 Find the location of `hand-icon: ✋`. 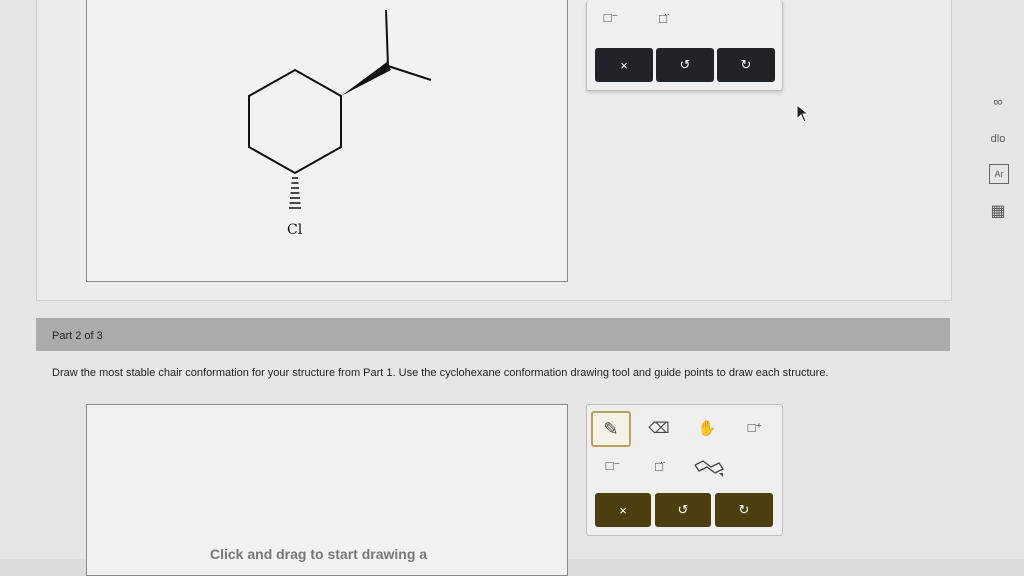

hand-icon: ✋ is located at coordinates (707, 428).